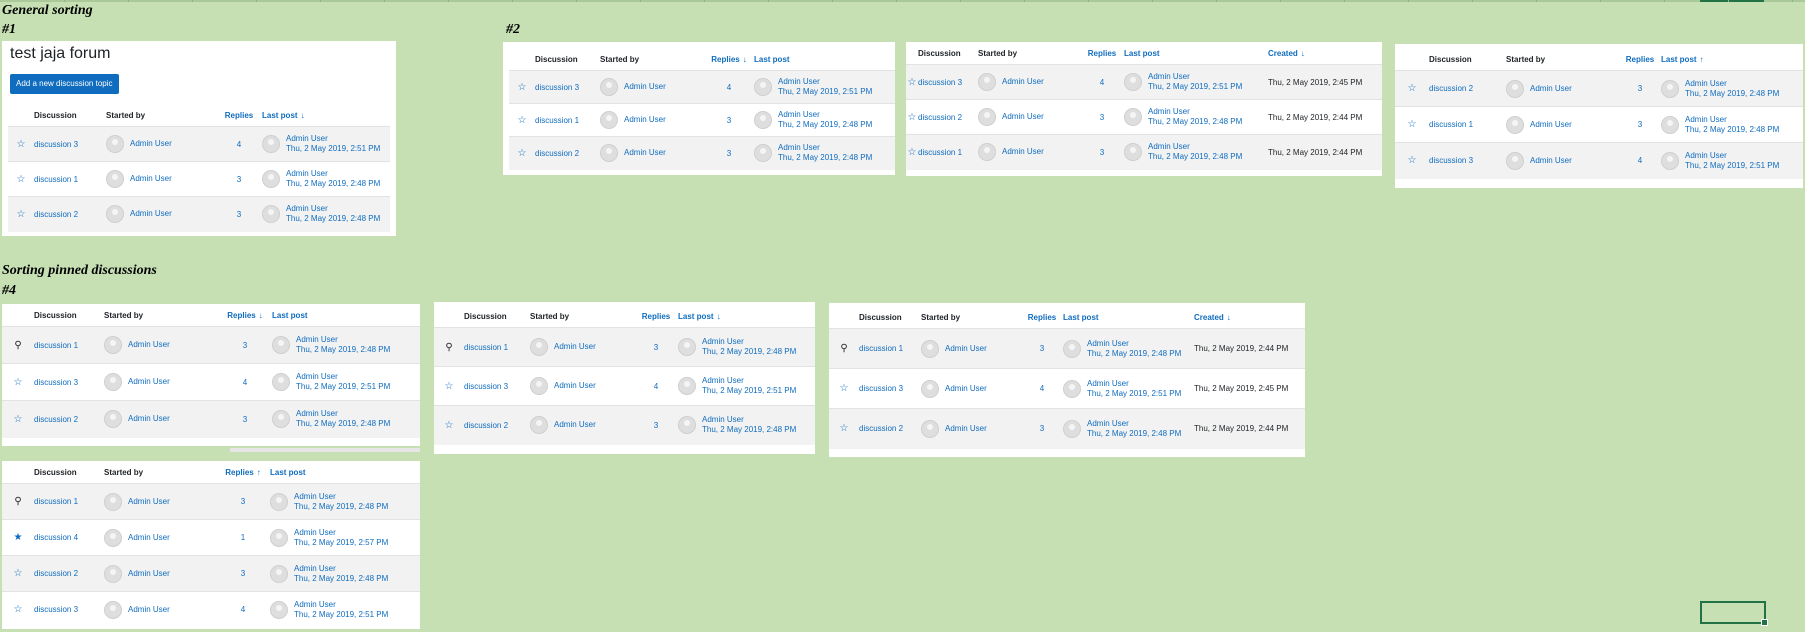  I want to click on discussion-link: discussion 4, so click(56, 537).